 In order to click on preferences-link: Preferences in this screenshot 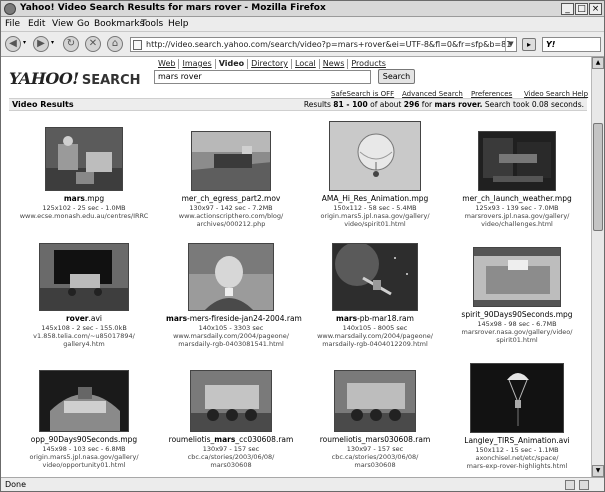, I will do `click(491, 94)`.